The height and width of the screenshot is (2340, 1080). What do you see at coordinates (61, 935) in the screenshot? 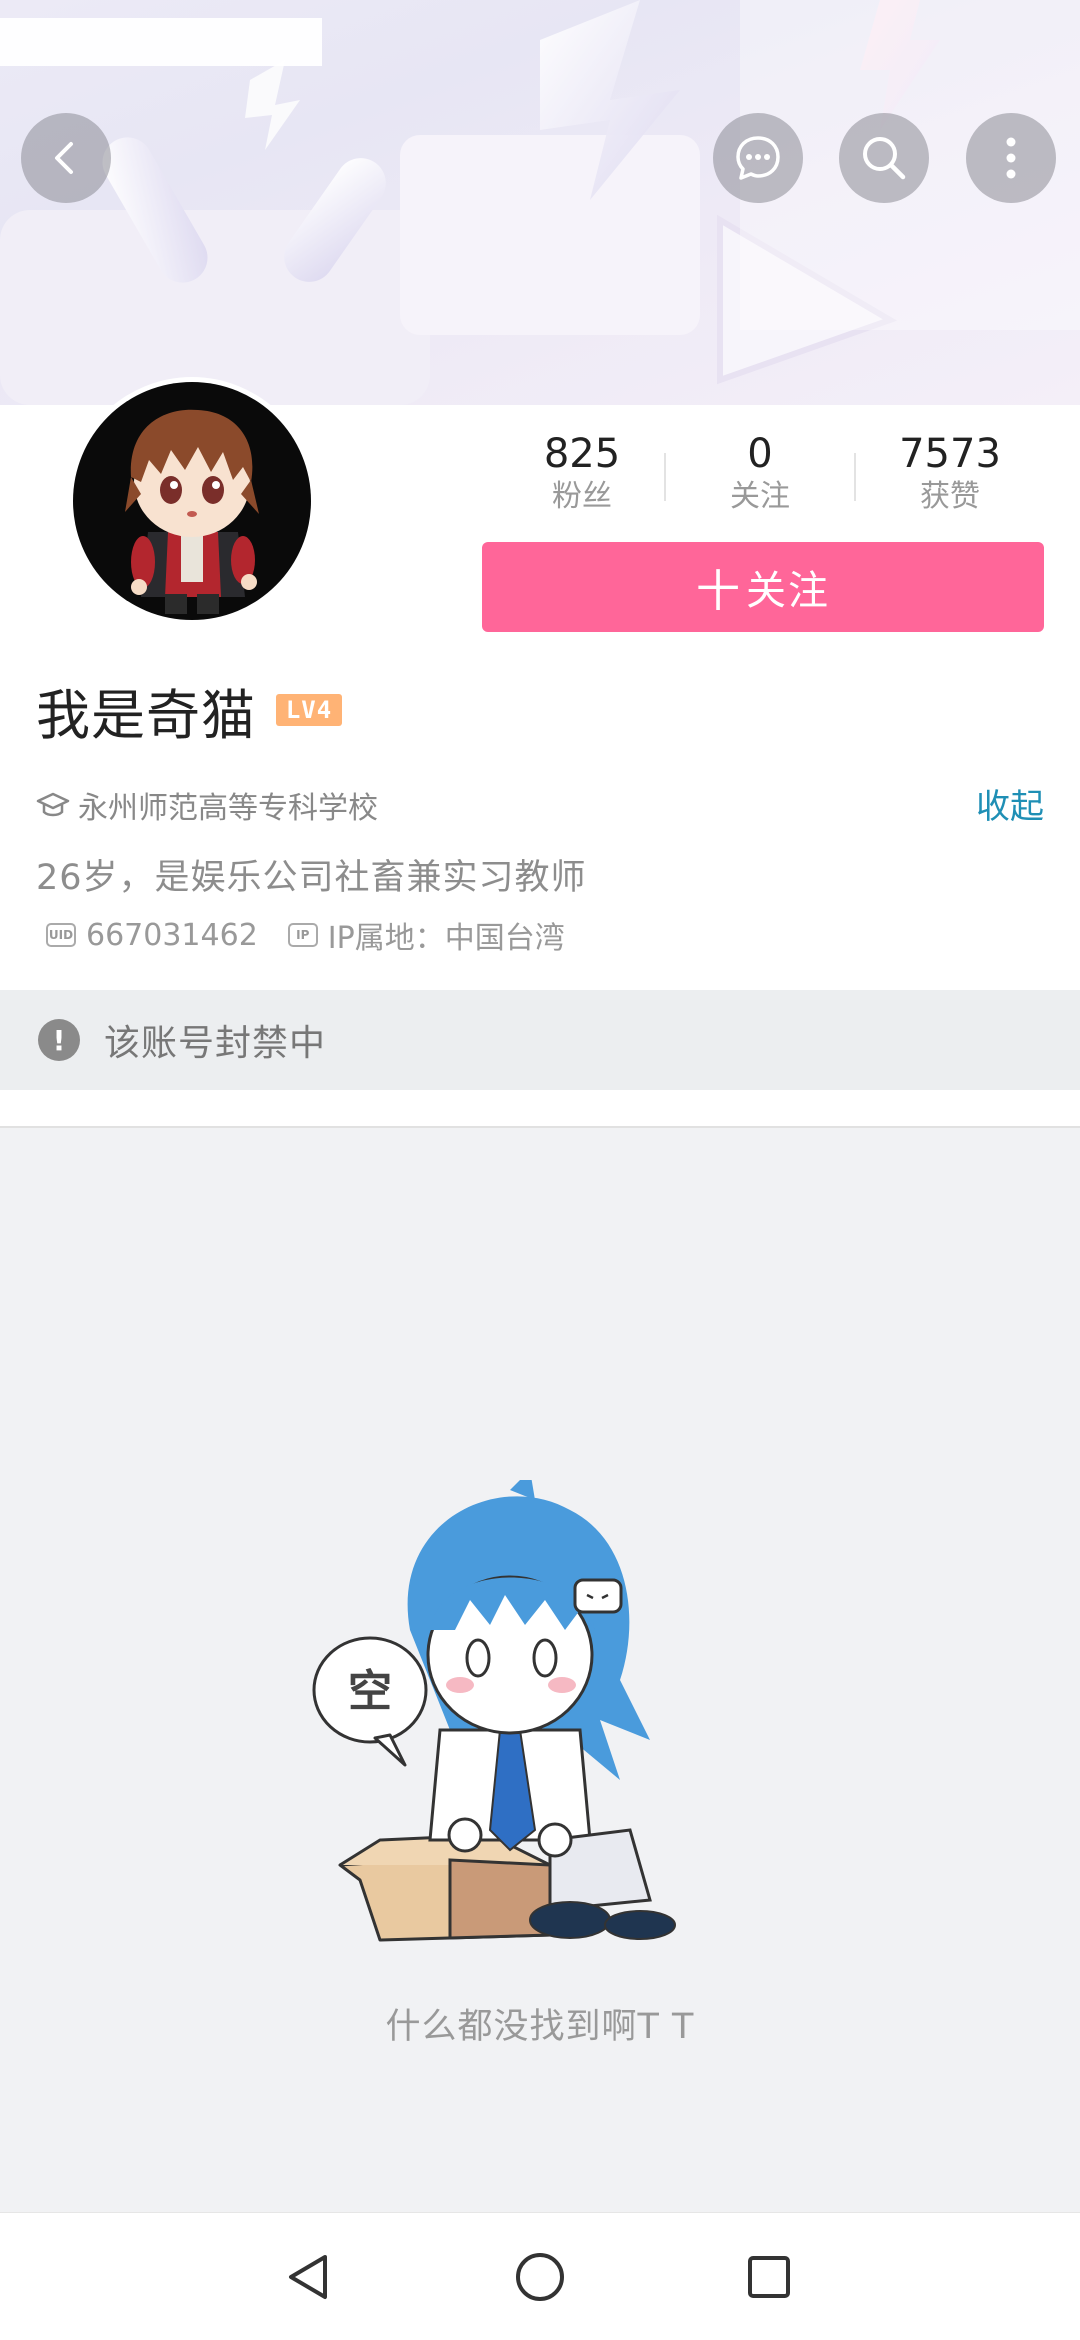
I see `uid-icon: UID` at bounding box center [61, 935].